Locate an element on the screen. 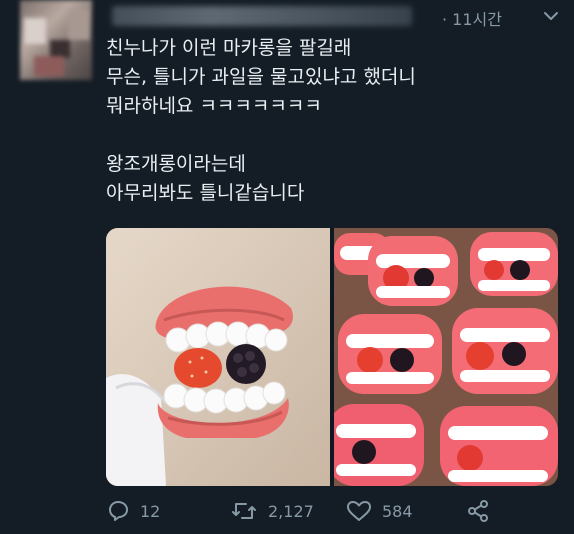 The height and width of the screenshot is (534, 574). retweet-count: 2,127 is located at coordinates (291, 511).